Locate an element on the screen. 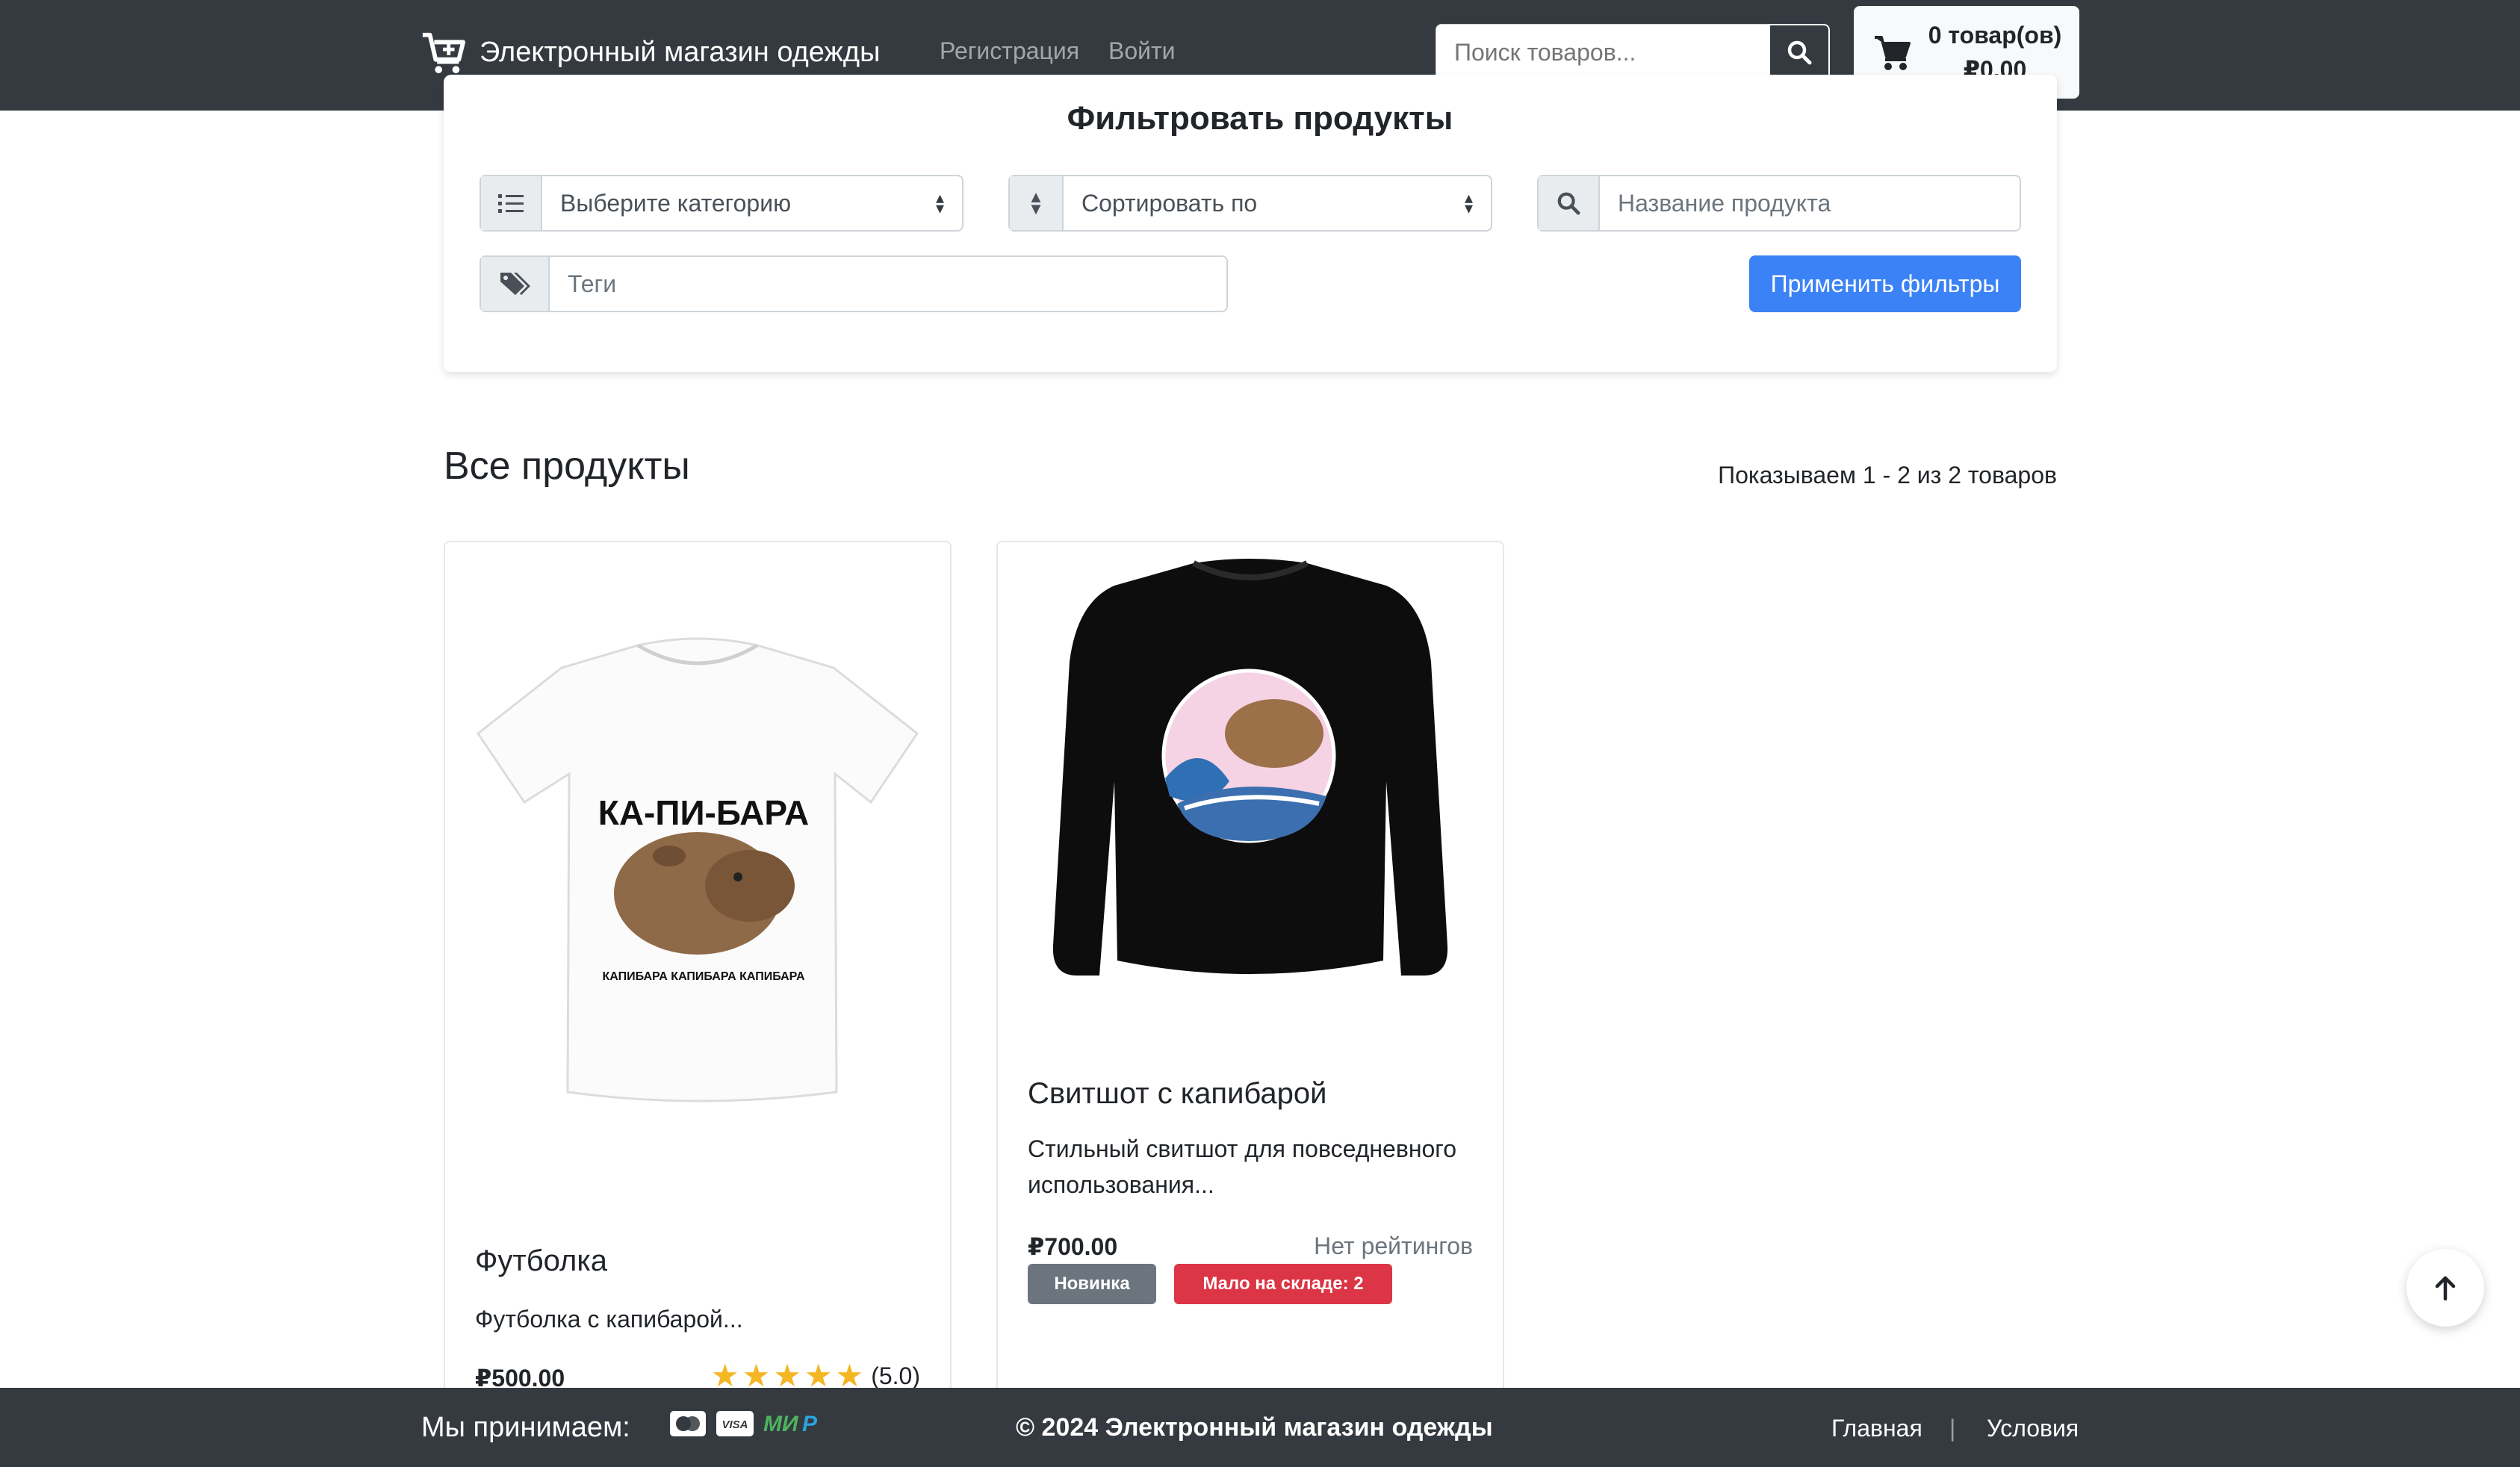 This screenshot has width=2520, height=1467. brand-link: Электронный магазин одежды is located at coordinates (650, 53).